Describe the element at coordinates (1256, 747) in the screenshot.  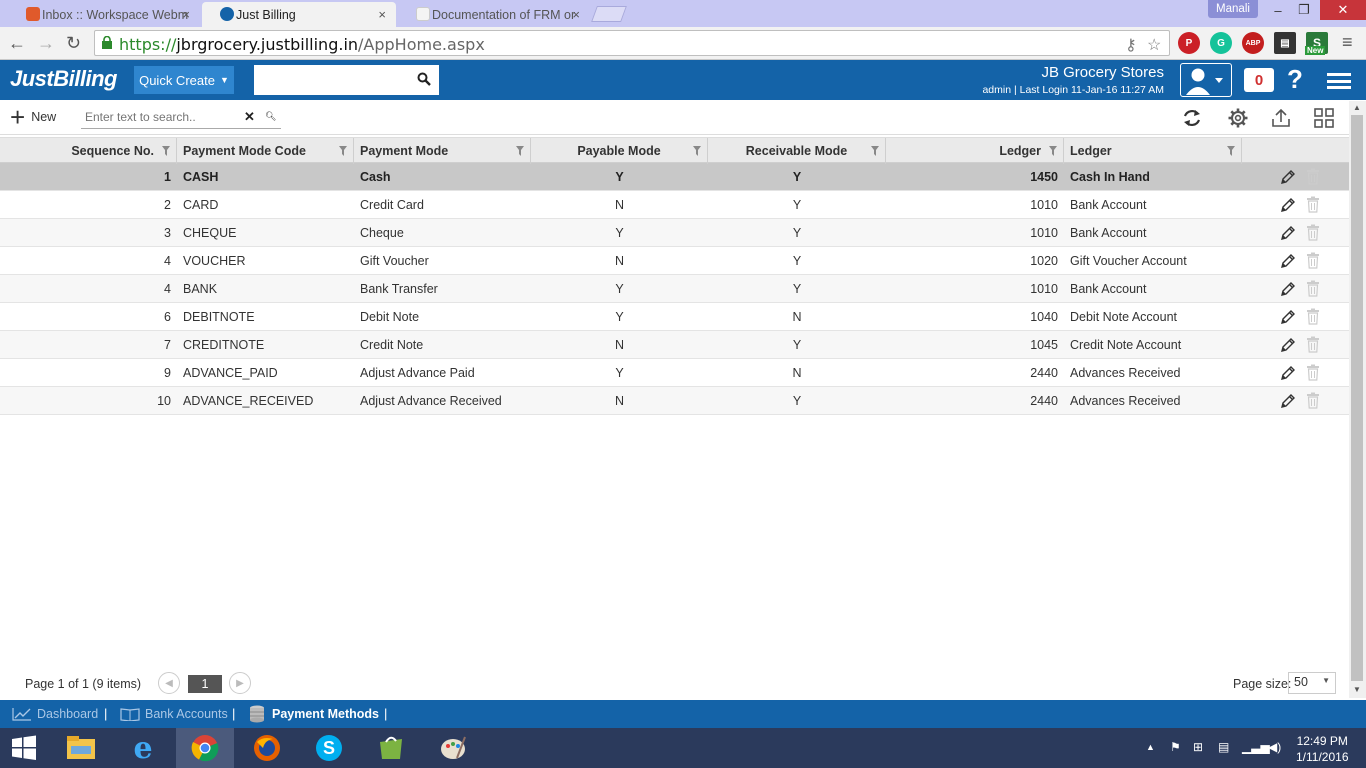
I see `network-signal-icon: ▁▃▅` at that location.